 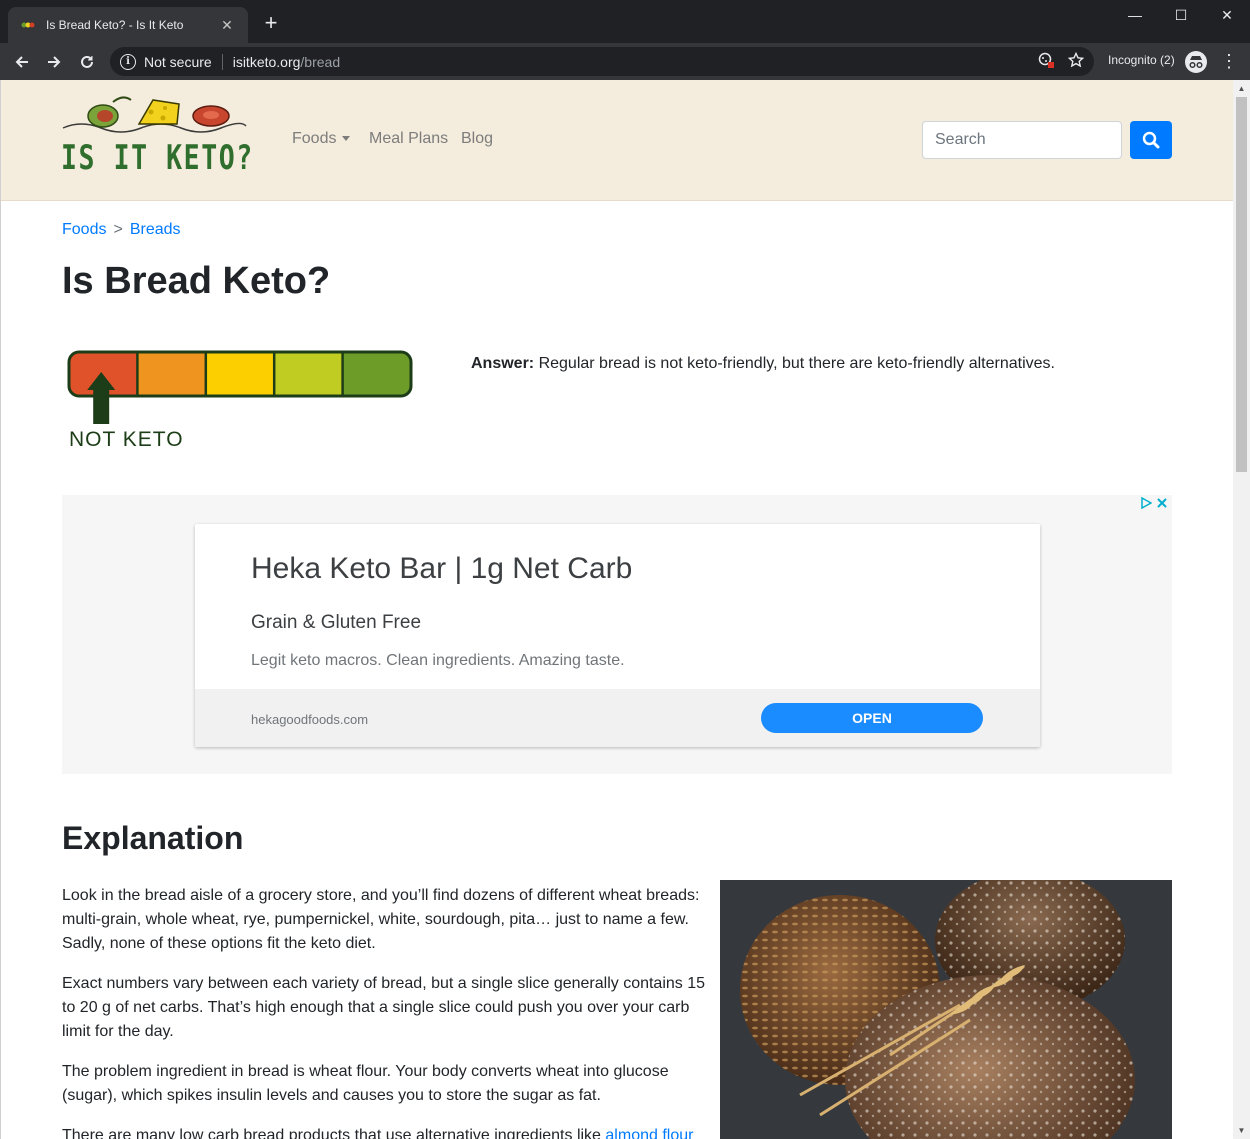 What do you see at coordinates (625, 21) in the screenshot?
I see `browser-tab-bar: Is Bread Keto? - Is It Keto ✕ + — ☐ ✕` at bounding box center [625, 21].